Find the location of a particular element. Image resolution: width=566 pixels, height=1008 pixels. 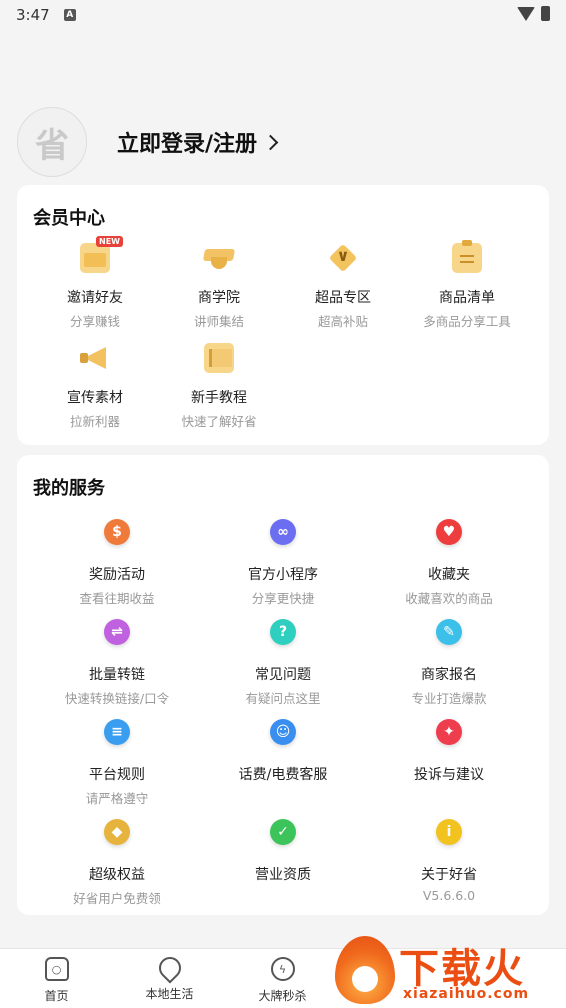

service-icon-wrap: ✎ is located at coordinates (449, 632).